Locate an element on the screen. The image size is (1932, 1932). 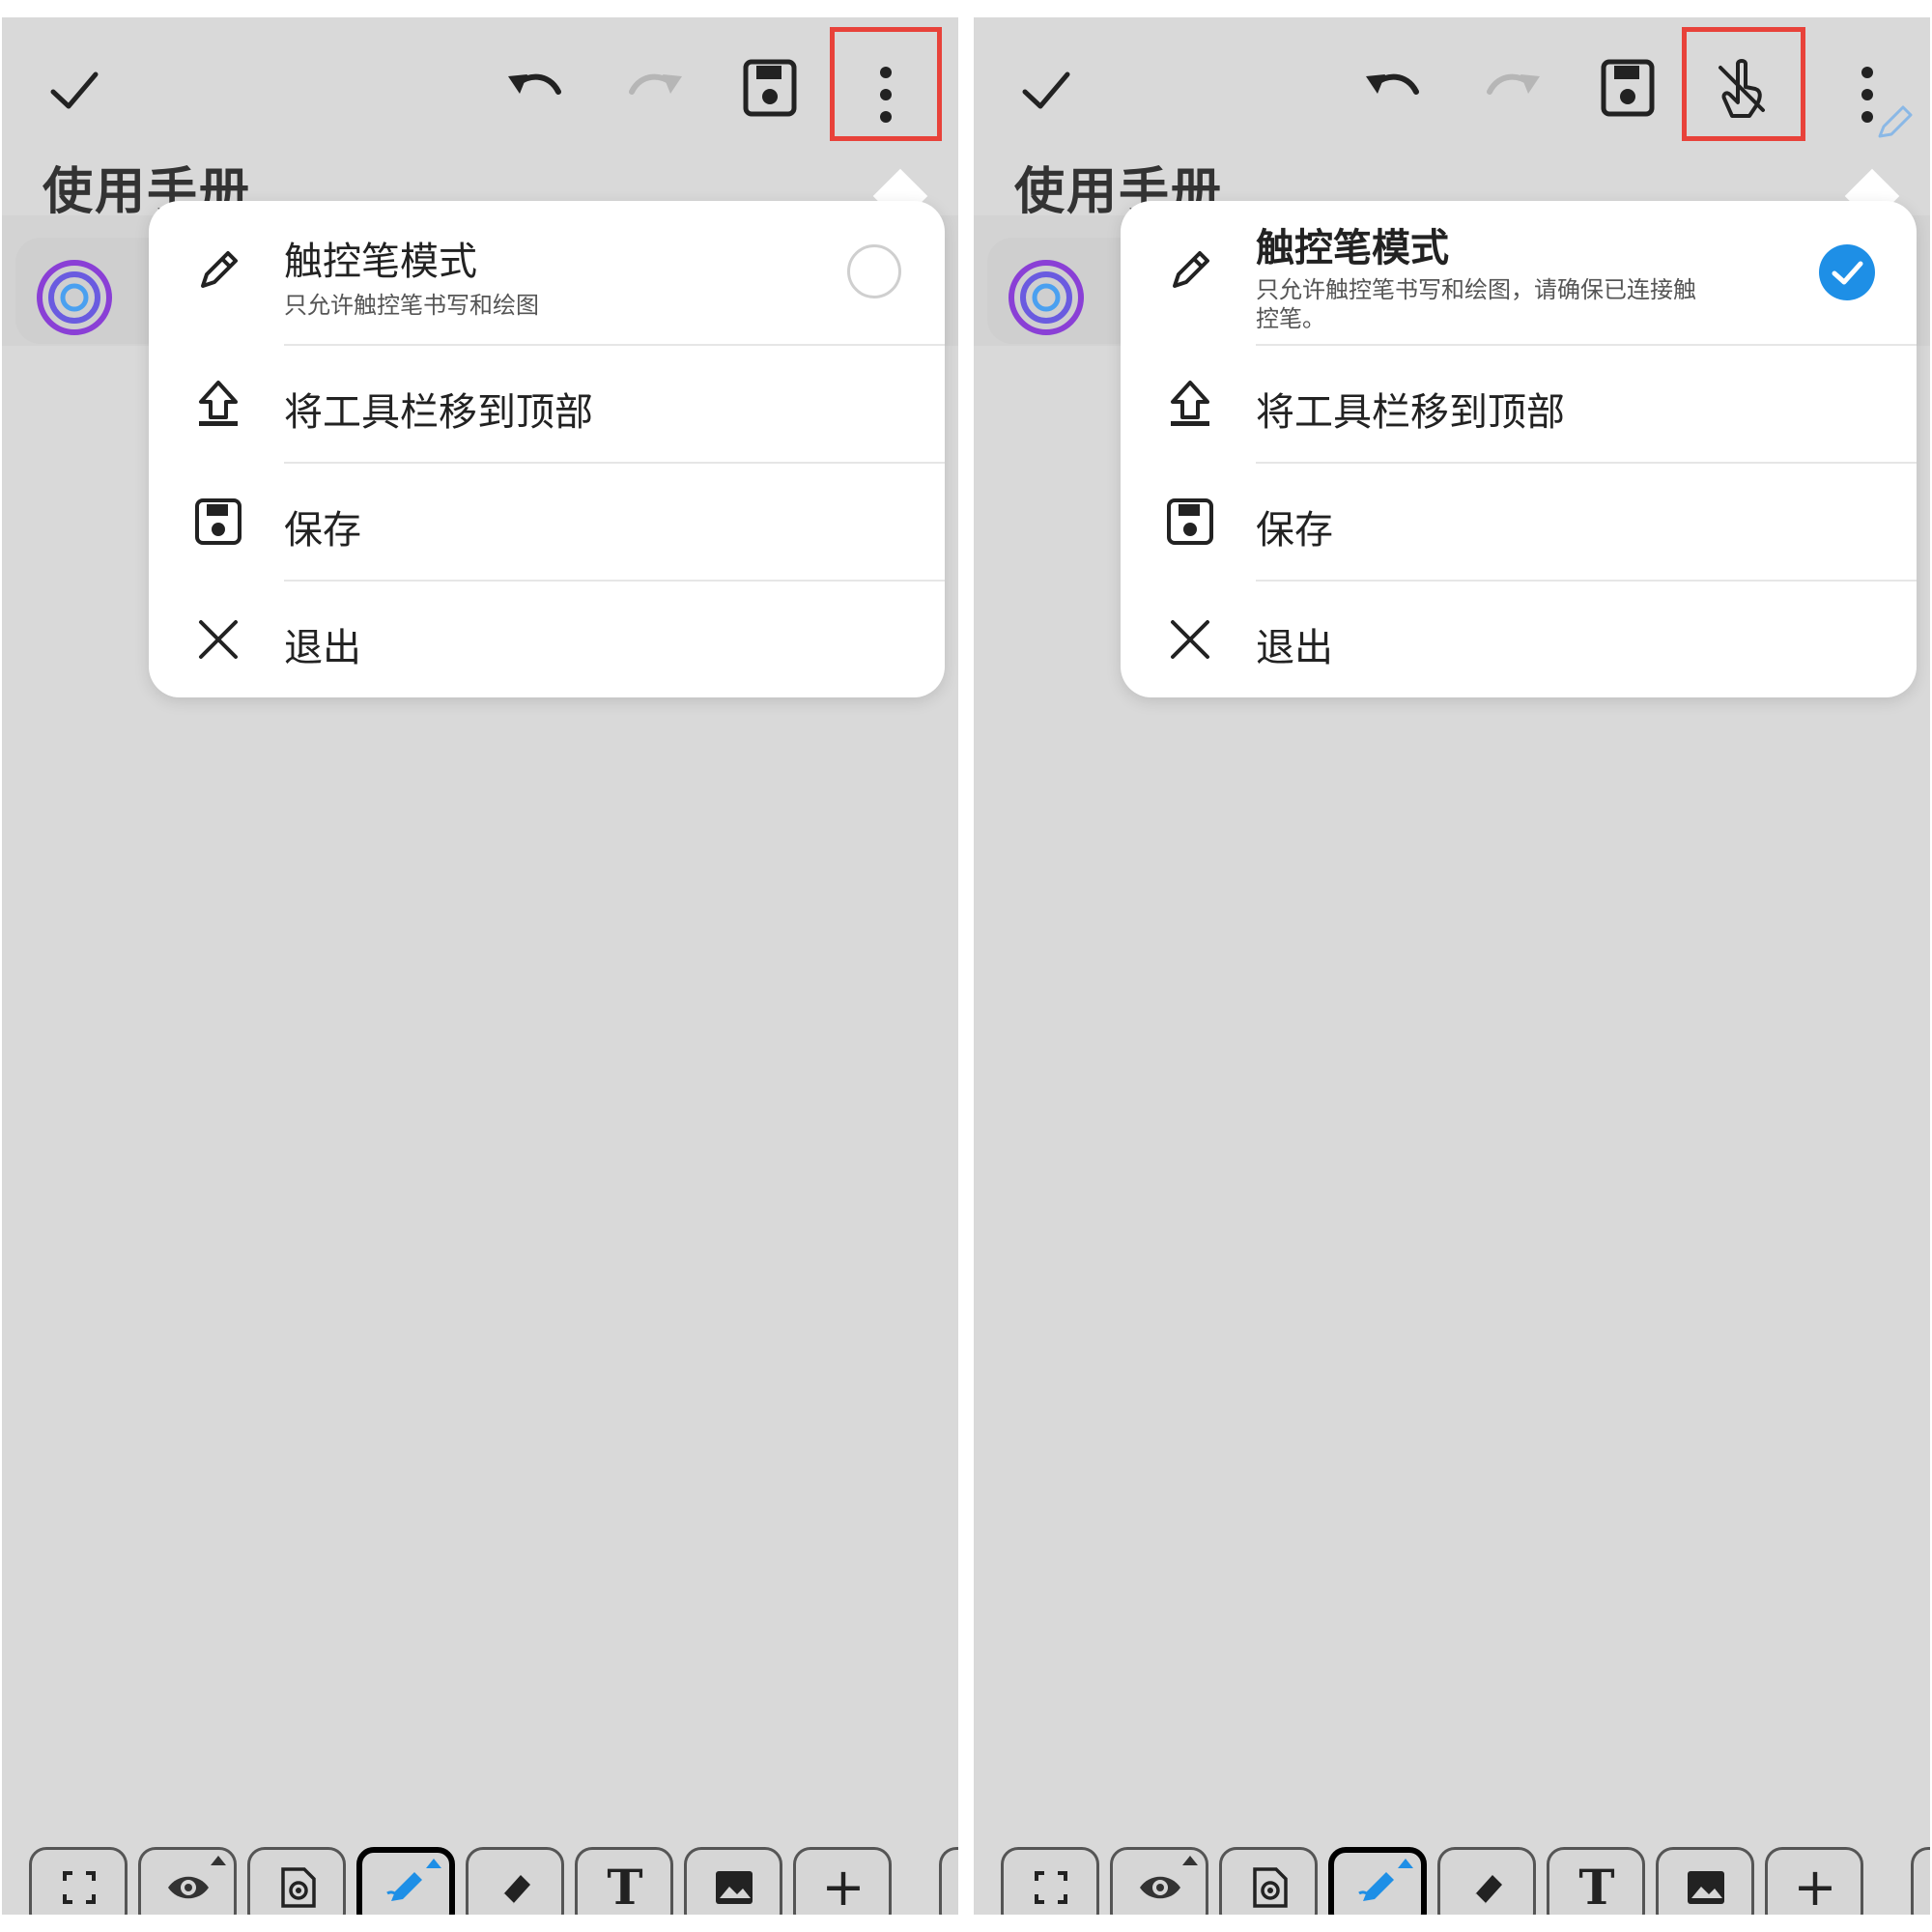
stylus-mode-subtitle: 只允许触控笔书写和绘图 is located at coordinates (411, 305).